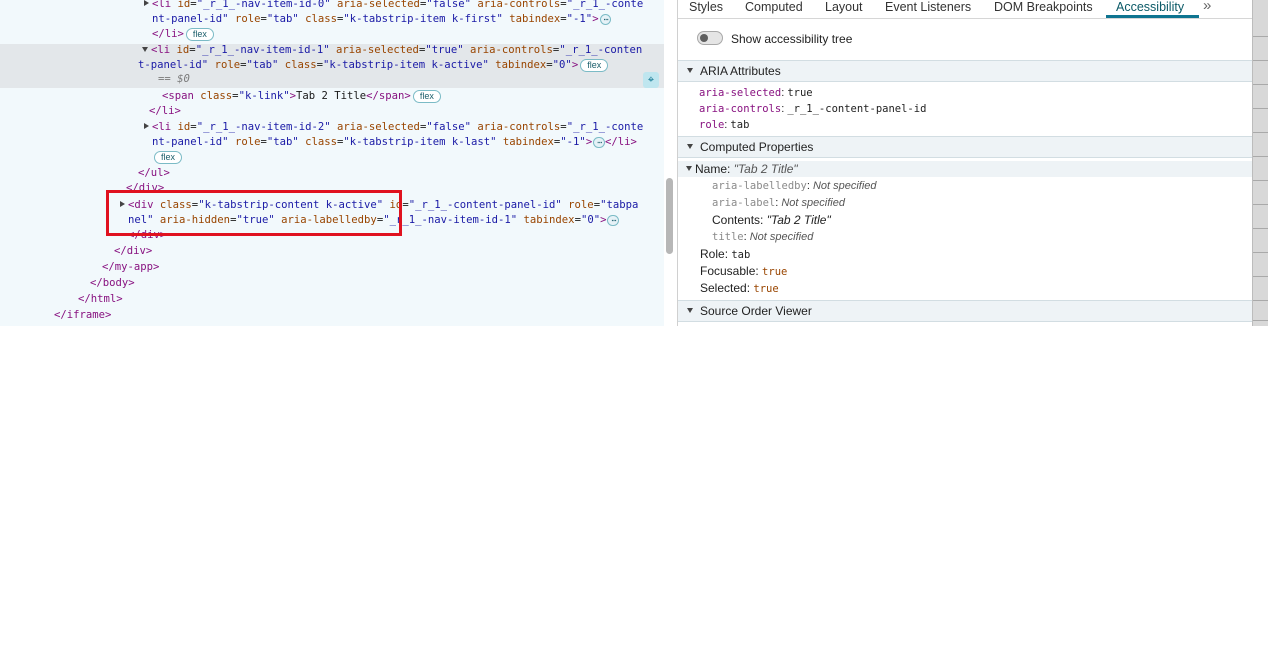 The width and height of the screenshot is (1268, 648). What do you see at coordinates (965, 147) in the screenshot?
I see `computed-properties-header: Computed Properties` at bounding box center [965, 147].